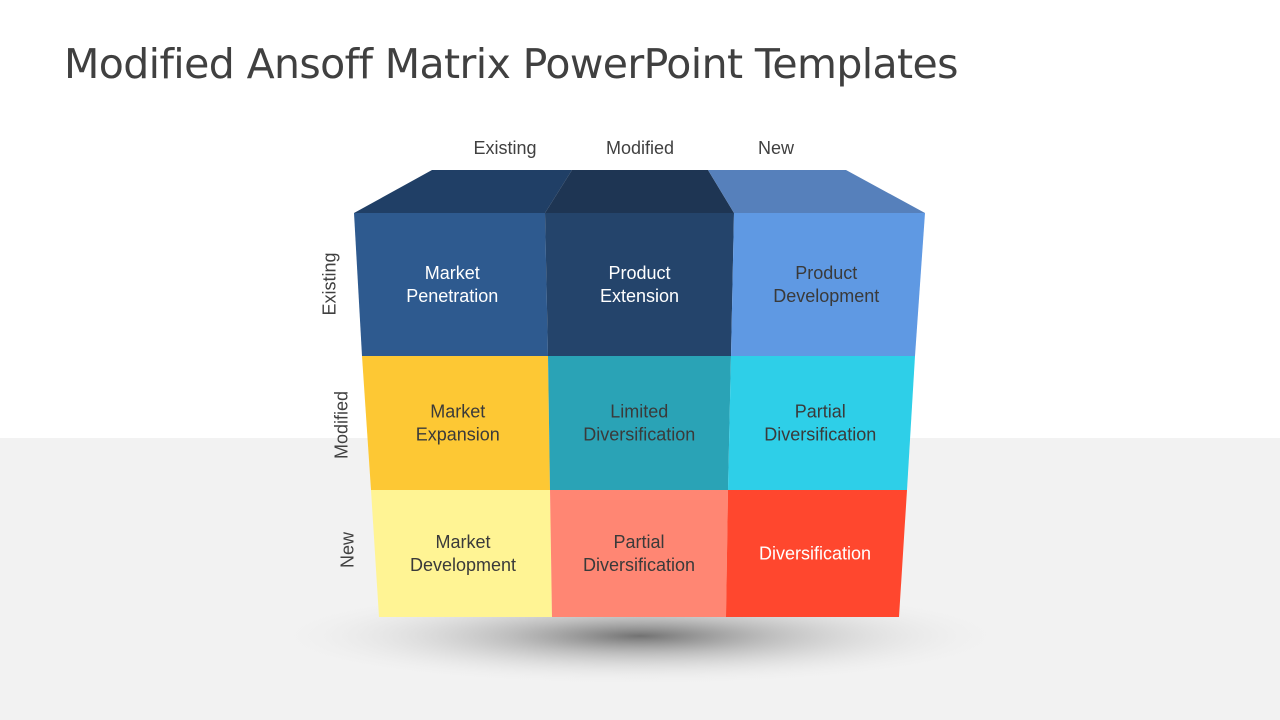  What do you see at coordinates (639, 296) in the screenshot?
I see `matrix-cell-label-line: Extension` at bounding box center [639, 296].